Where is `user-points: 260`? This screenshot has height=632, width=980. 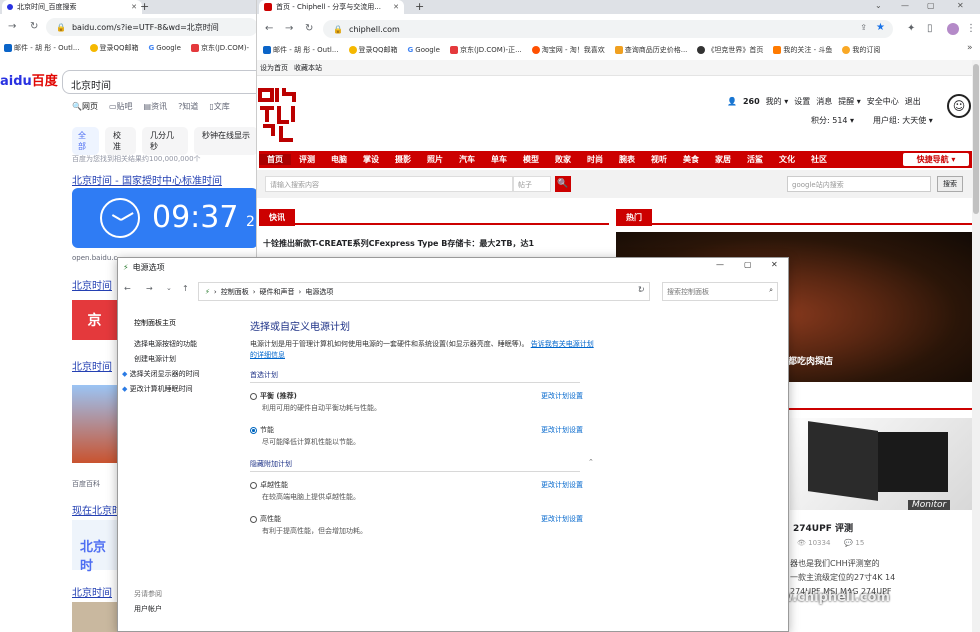
user-points: 260 is located at coordinates (751, 101).